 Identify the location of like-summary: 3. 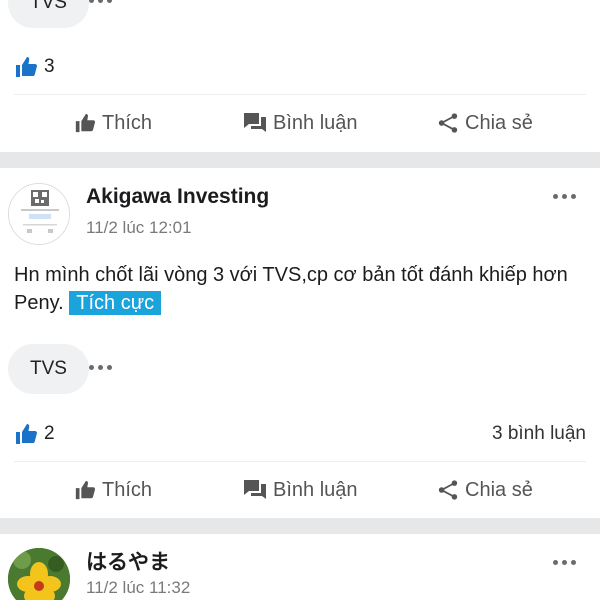
(34, 67).